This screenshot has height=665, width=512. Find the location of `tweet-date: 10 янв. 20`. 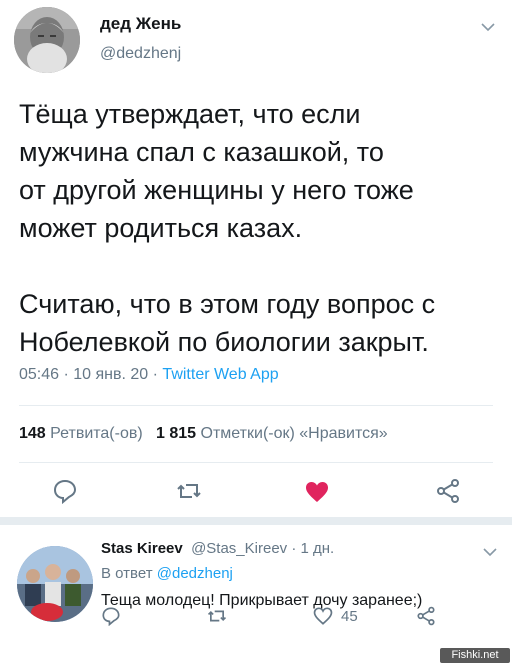

tweet-date: 10 янв. 20 is located at coordinates (110, 374).